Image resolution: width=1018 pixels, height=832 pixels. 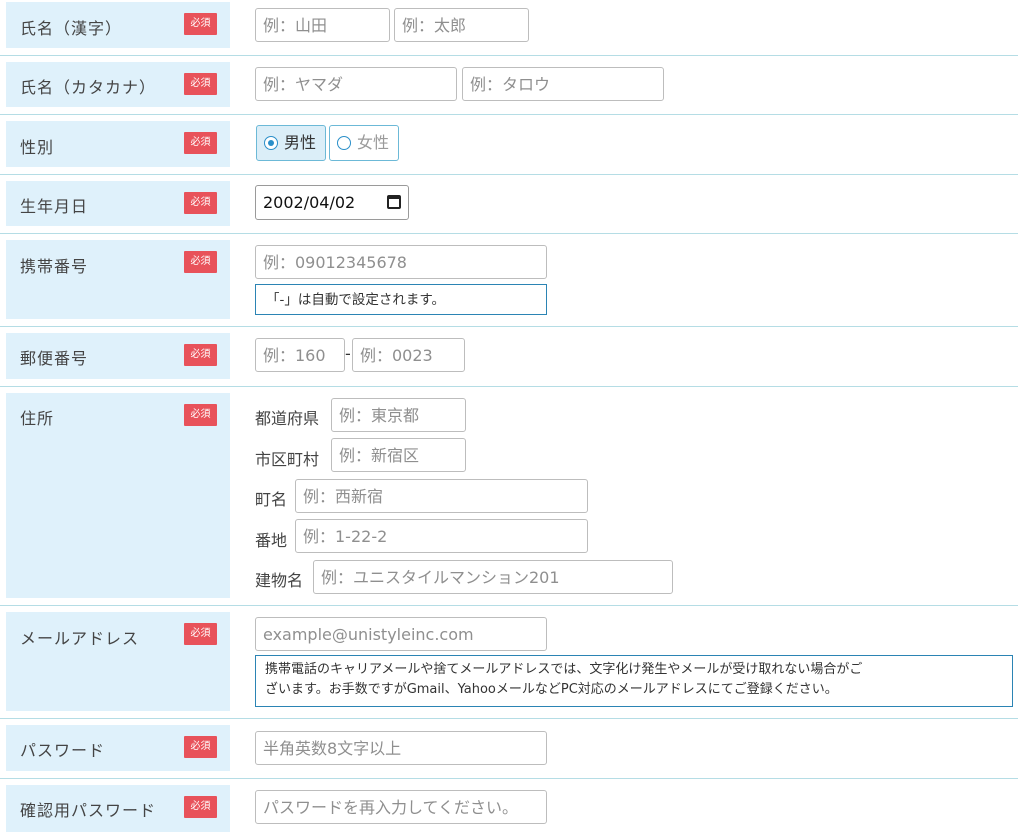 I want to click on building-input, so click(x=493, y=577).